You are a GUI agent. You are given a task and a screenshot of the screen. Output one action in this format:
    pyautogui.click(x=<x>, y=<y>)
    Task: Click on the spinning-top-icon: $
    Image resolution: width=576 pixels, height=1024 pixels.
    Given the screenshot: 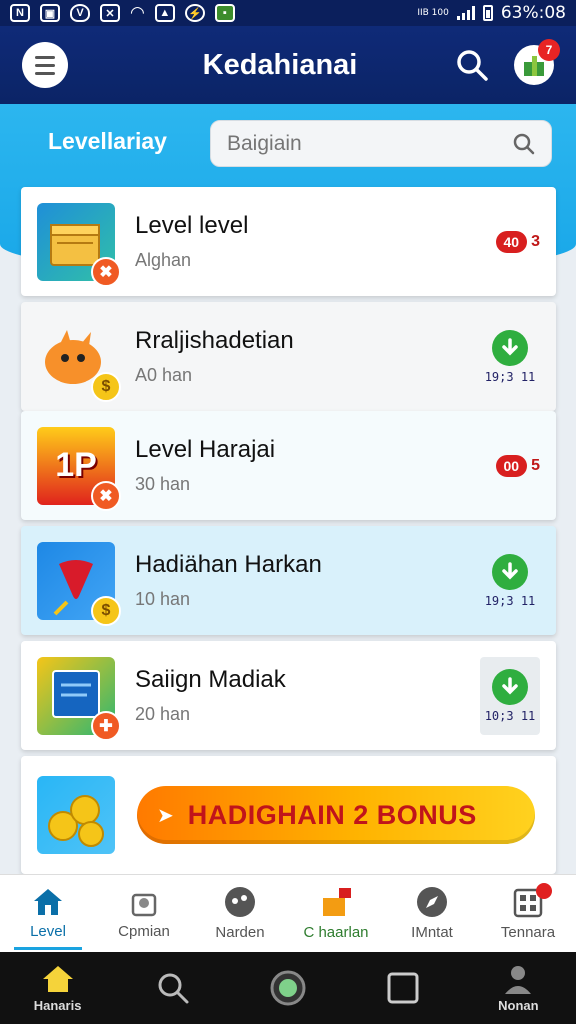 What is the action you would take?
    pyautogui.click(x=79, y=583)
    